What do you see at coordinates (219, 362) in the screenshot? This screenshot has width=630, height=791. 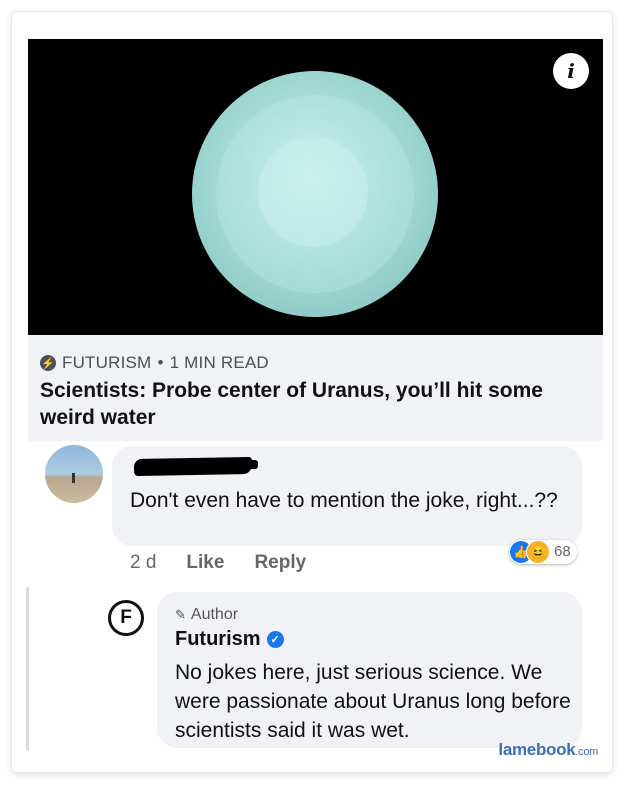 I see `read-time: 1 MIN READ` at bounding box center [219, 362].